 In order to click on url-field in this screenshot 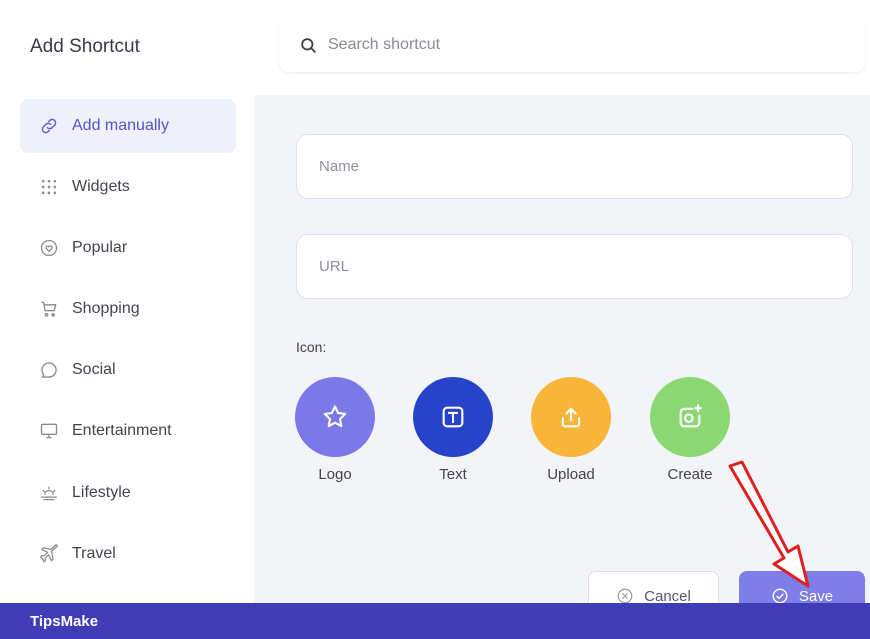, I will do `click(574, 266)`.